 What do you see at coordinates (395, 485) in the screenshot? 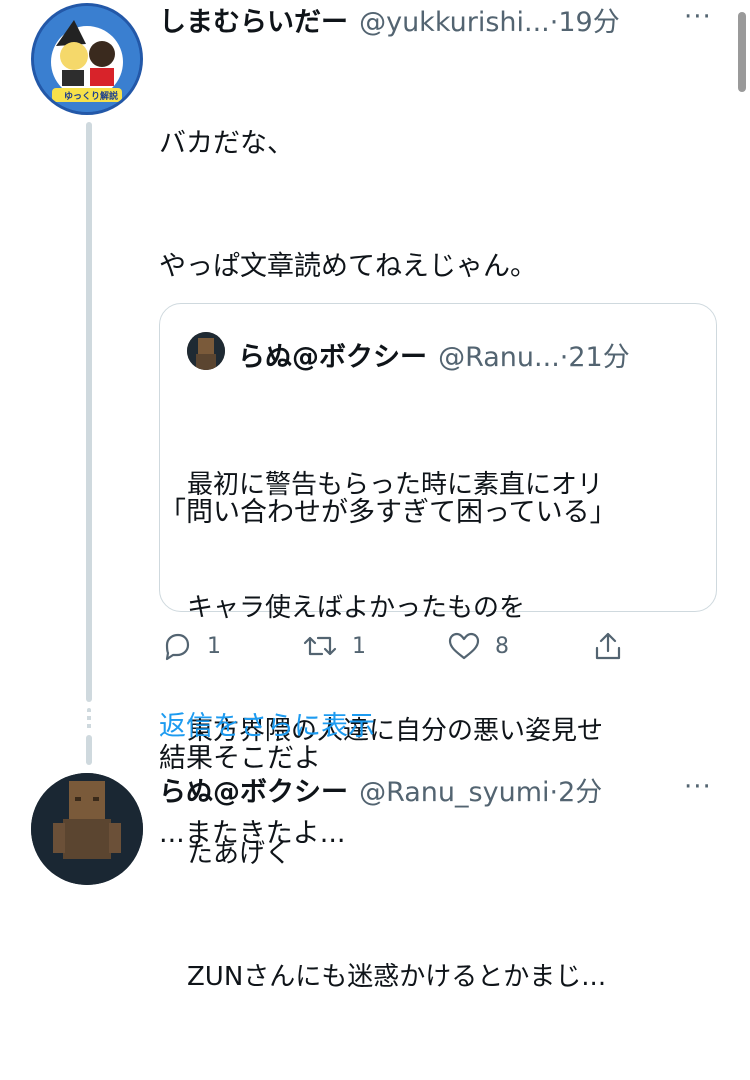
I see `quote-line: 最初に警告もらった時に素直にオリ` at bounding box center [395, 485].